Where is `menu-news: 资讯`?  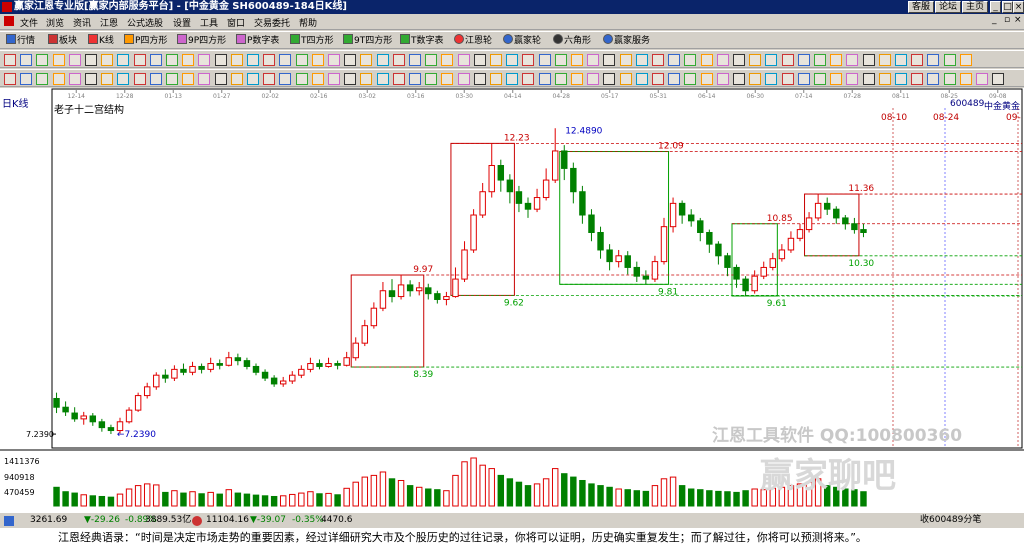 menu-news: 资讯 is located at coordinates (82, 22).